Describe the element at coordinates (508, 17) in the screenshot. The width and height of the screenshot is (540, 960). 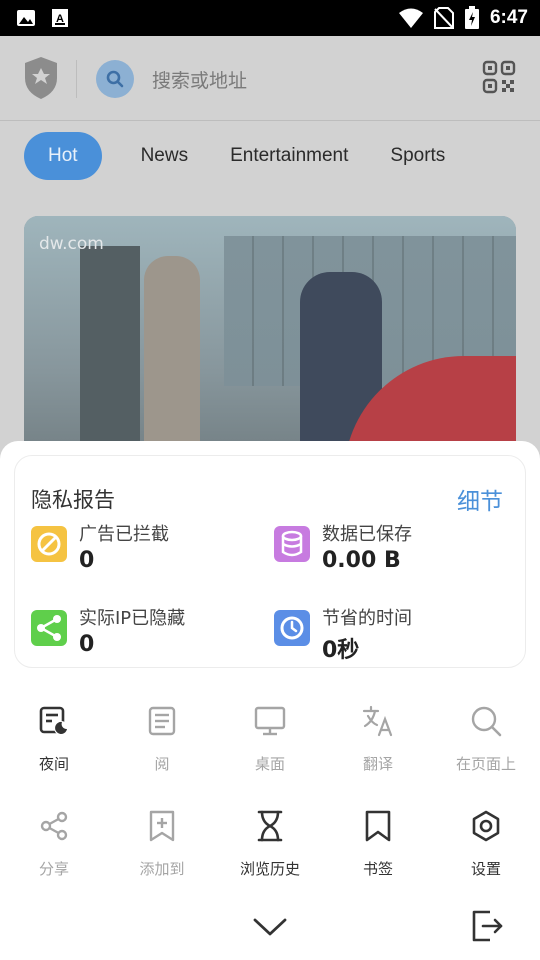
I see `clock-time: 6:47` at that location.